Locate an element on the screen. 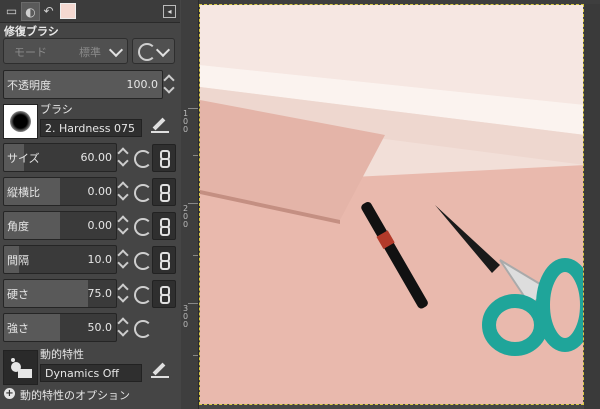  aspect-ratio-label: 縦横比 is located at coordinates (23, 192).